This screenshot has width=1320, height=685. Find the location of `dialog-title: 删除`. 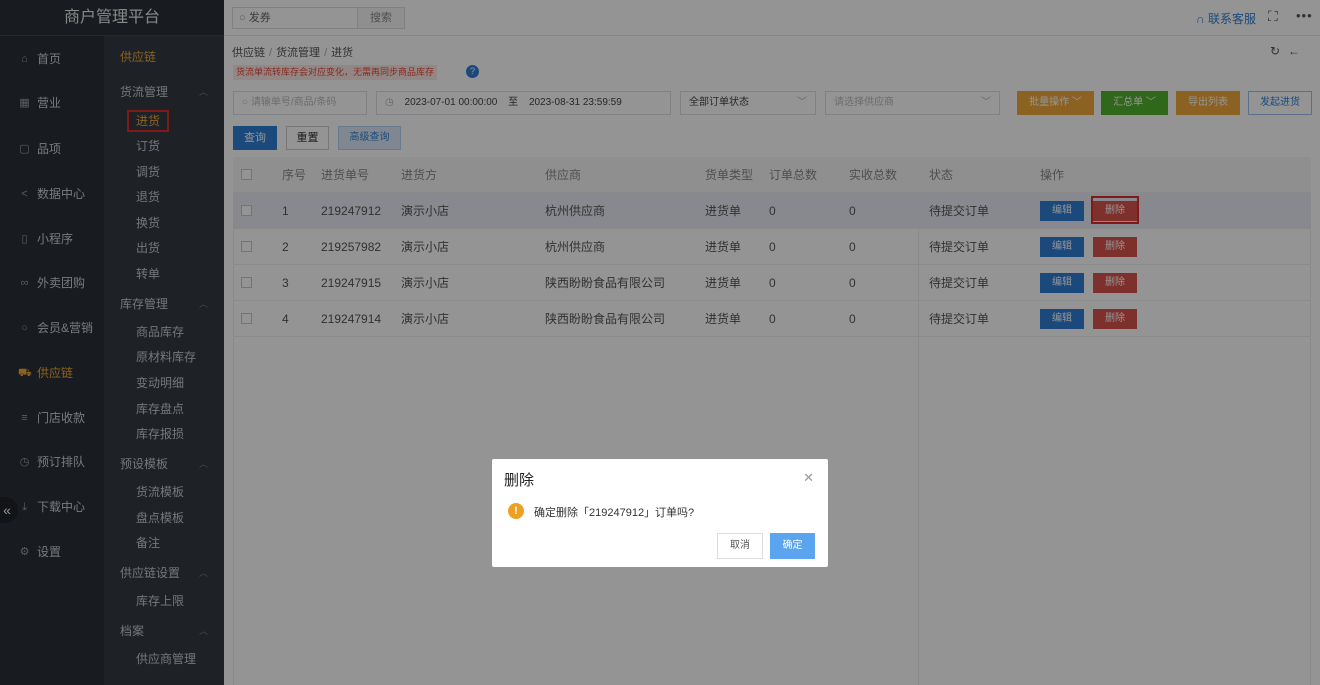

dialog-title: 删除 is located at coordinates (519, 480).